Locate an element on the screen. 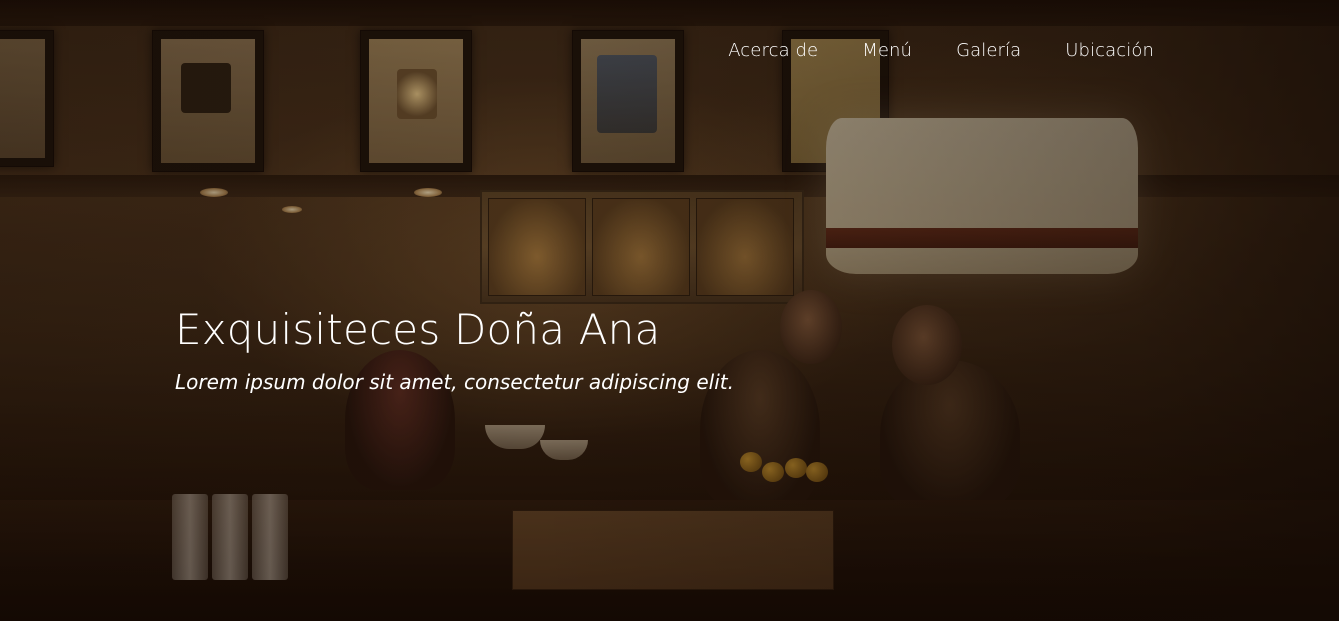 Image resolution: width=1339 pixels, height=621 pixels. ceiling-strip is located at coordinates (669, 13).